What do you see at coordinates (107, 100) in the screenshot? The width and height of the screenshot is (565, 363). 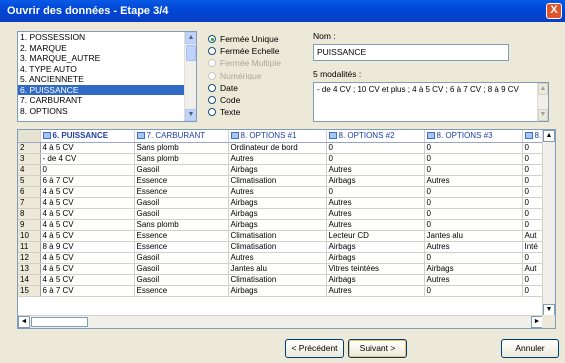 I see `variable-list-item: 7. CARBURANT` at bounding box center [107, 100].